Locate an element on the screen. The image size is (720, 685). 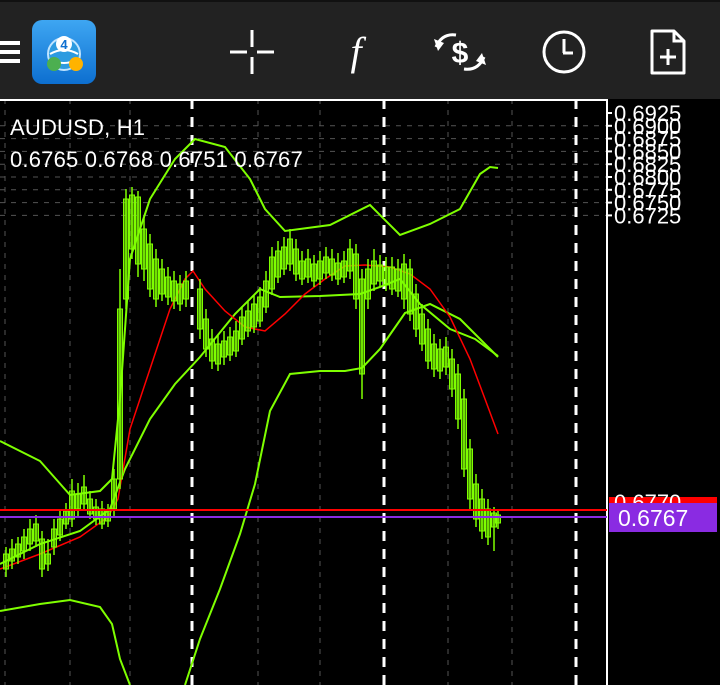
indicators-f-icon: f is located at coordinates (356, 51).